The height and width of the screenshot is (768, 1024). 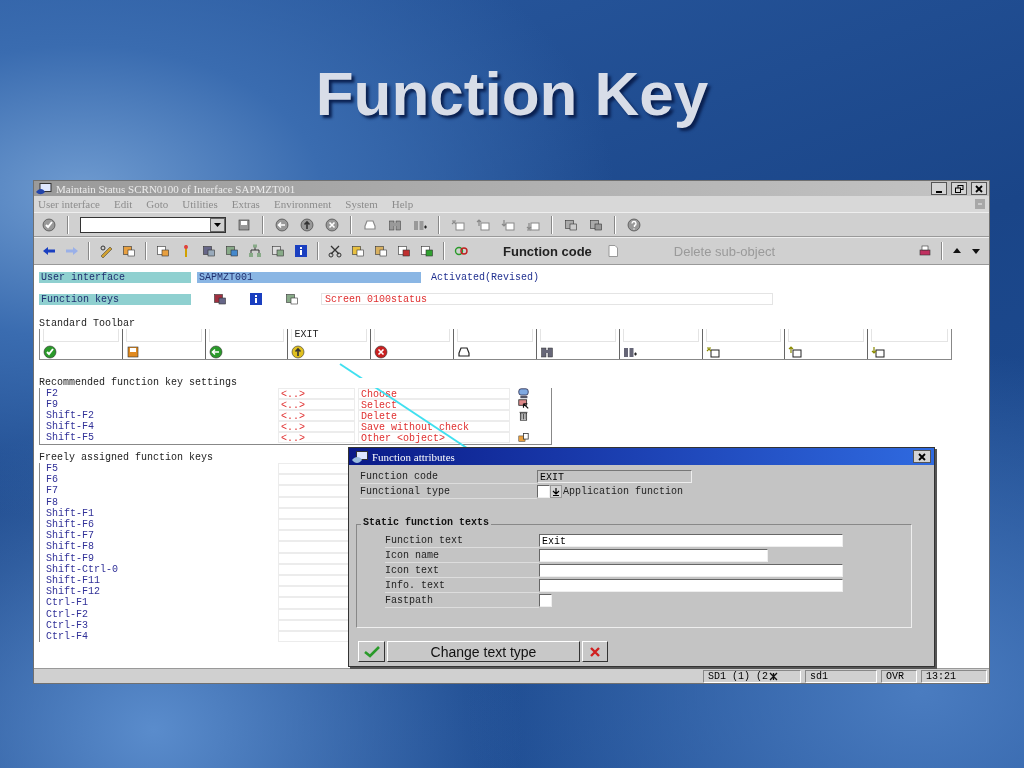 I want to click on next-page-icon, so click(x=508, y=224).